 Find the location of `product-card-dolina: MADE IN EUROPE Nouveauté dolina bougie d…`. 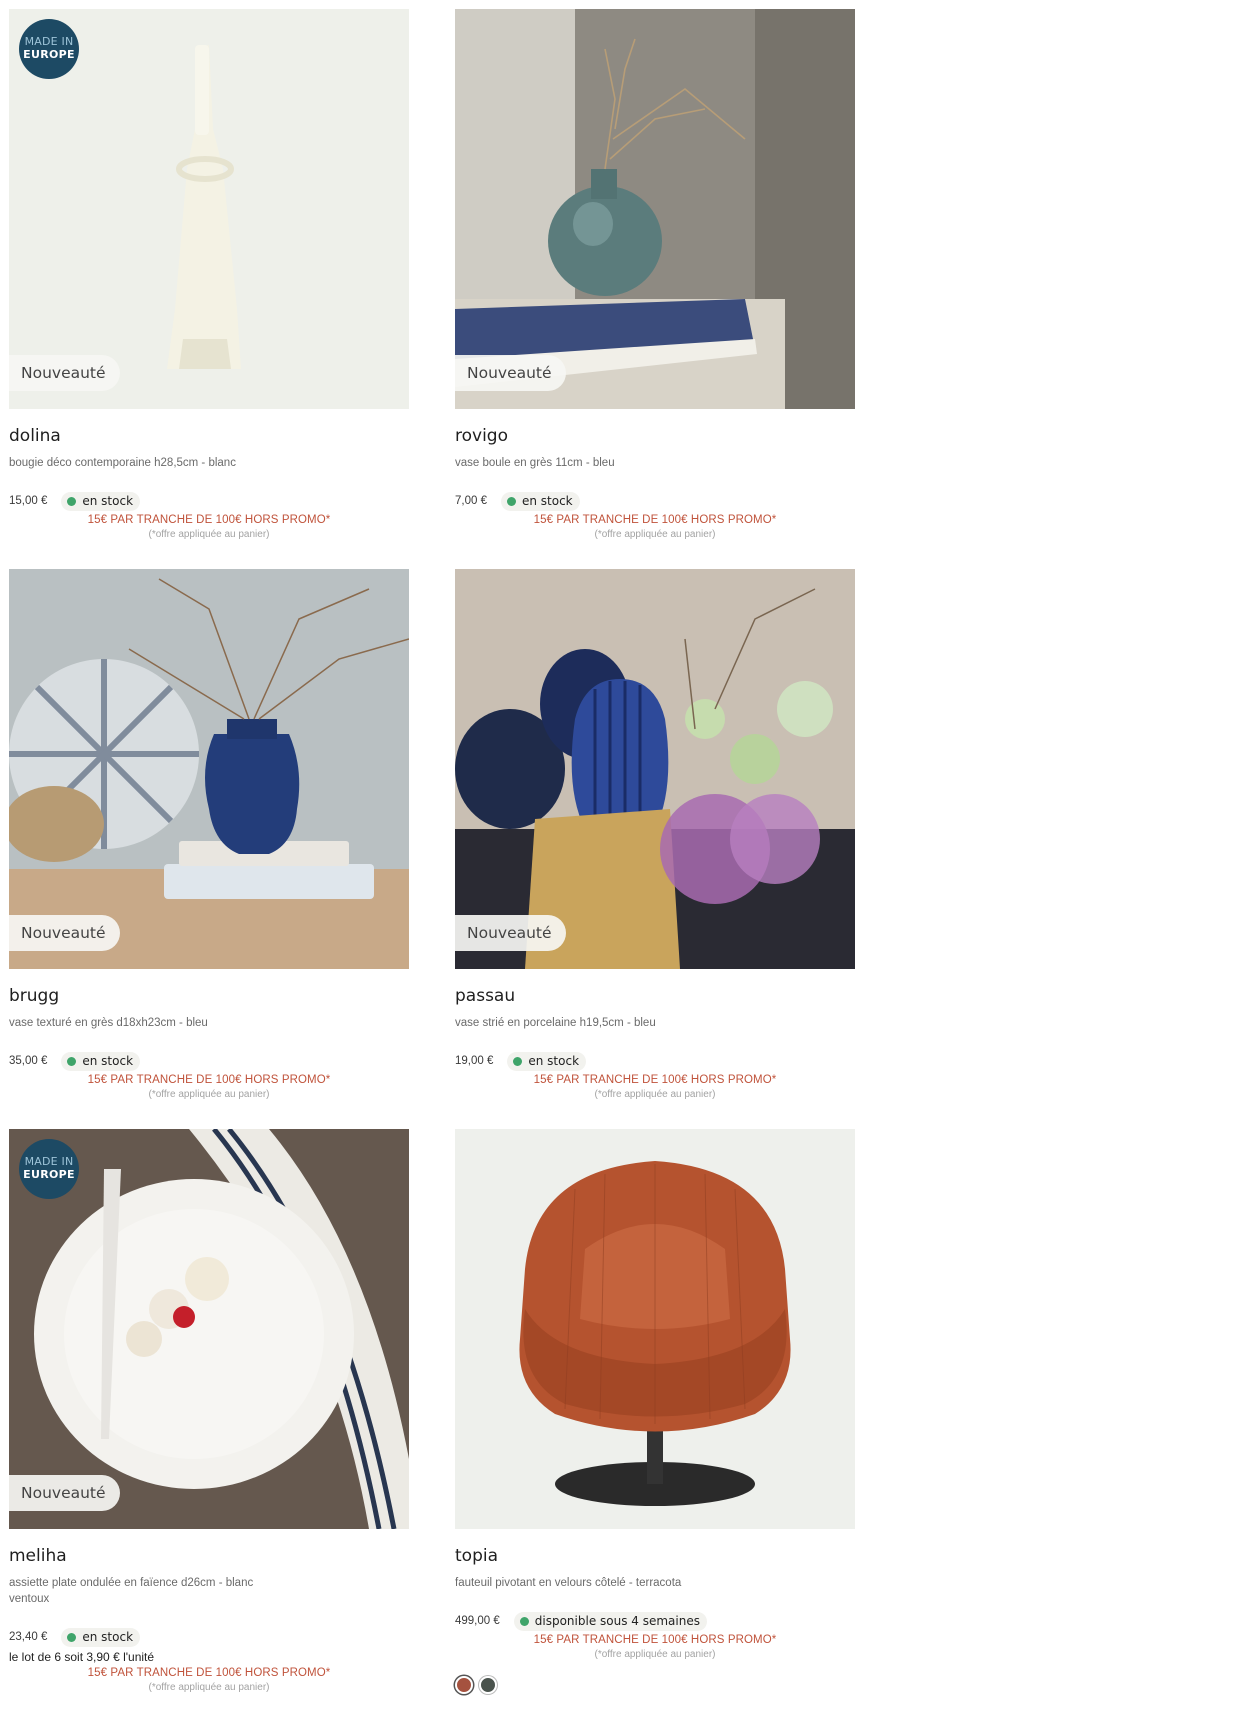

product-card-dolina: MADE IN EUROPE Nouveauté dolina bougie d… is located at coordinates (209, 274).